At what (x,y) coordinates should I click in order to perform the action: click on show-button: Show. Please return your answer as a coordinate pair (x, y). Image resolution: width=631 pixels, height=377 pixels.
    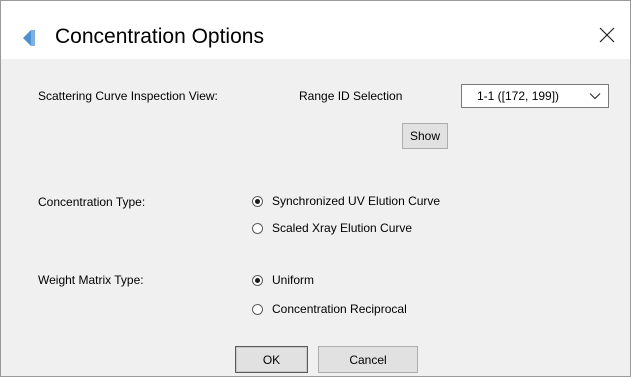
    Looking at the image, I should click on (425, 136).